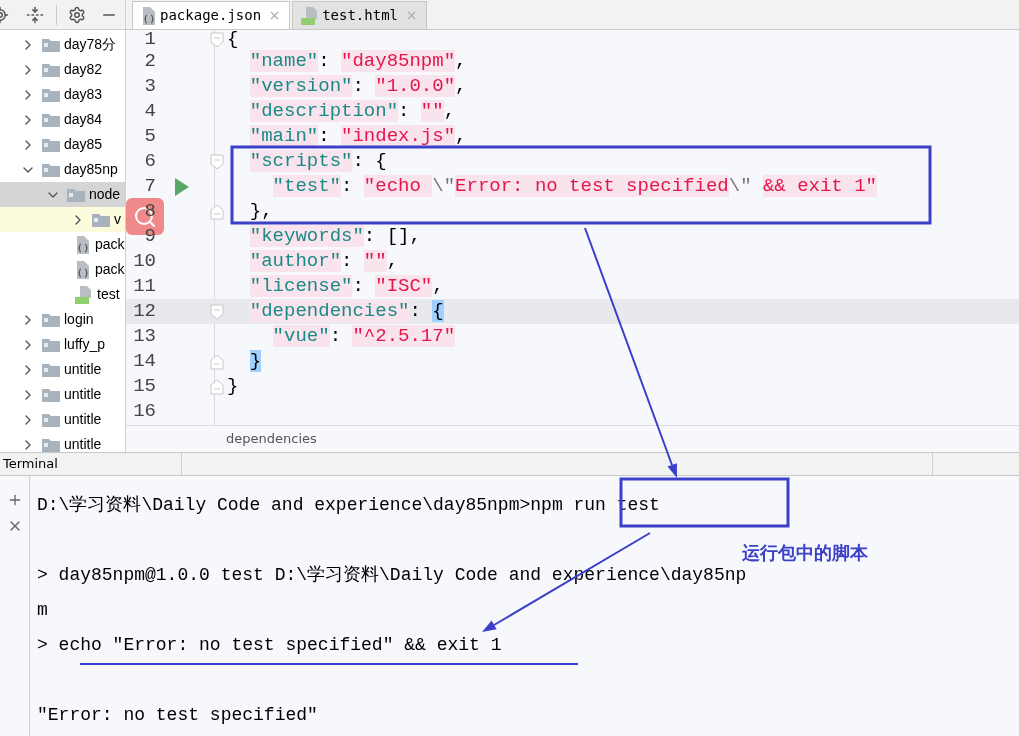  What do you see at coordinates (144, 286) in the screenshot?
I see `line-number: 11` at bounding box center [144, 286].